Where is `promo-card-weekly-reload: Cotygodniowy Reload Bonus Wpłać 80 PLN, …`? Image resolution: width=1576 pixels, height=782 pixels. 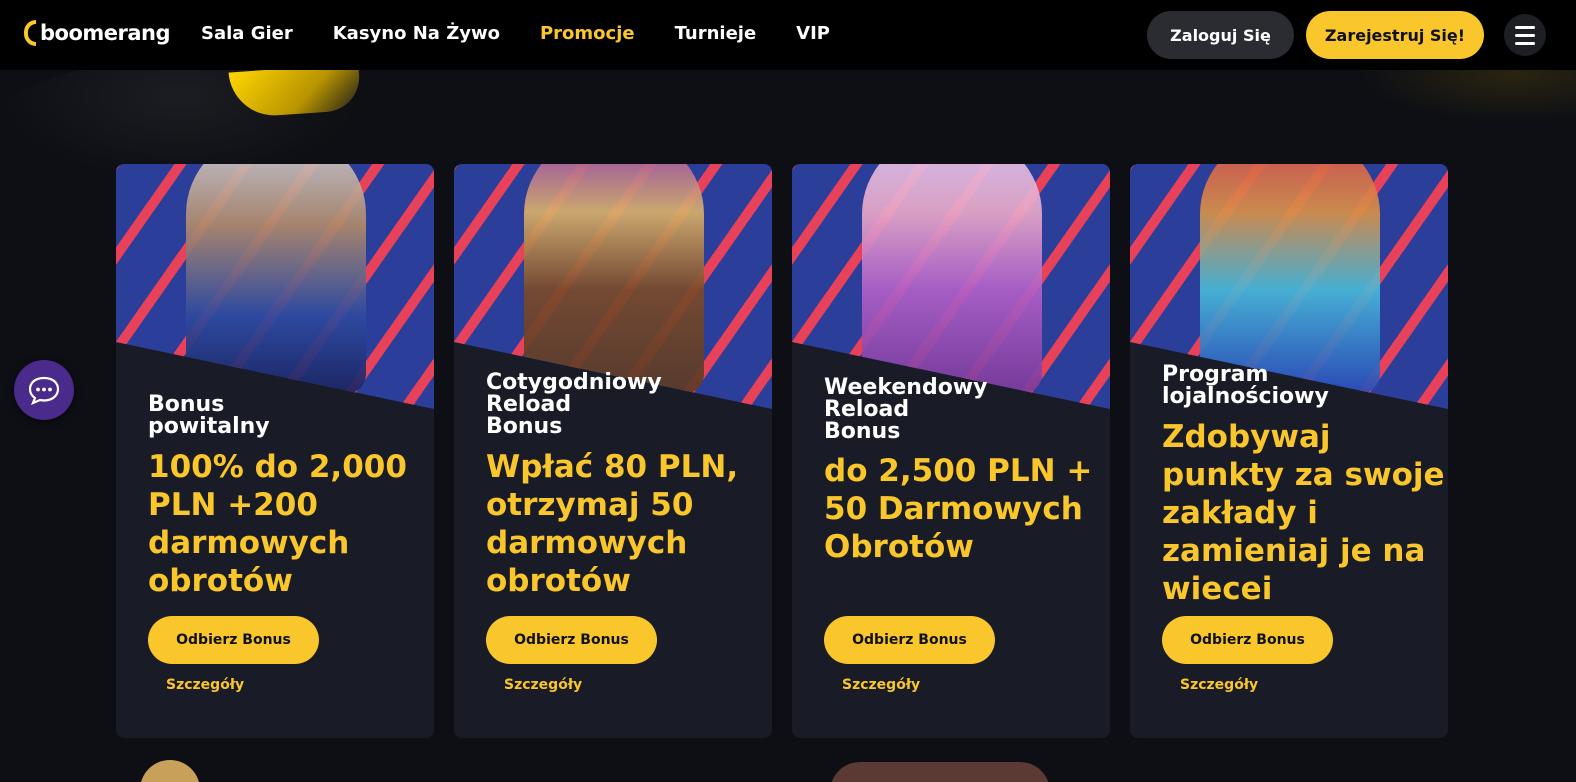 promo-card-weekly-reload: Cotygodniowy Reload Bonus Wpłać 80 PLN, … is located at coordinates (613, 451).